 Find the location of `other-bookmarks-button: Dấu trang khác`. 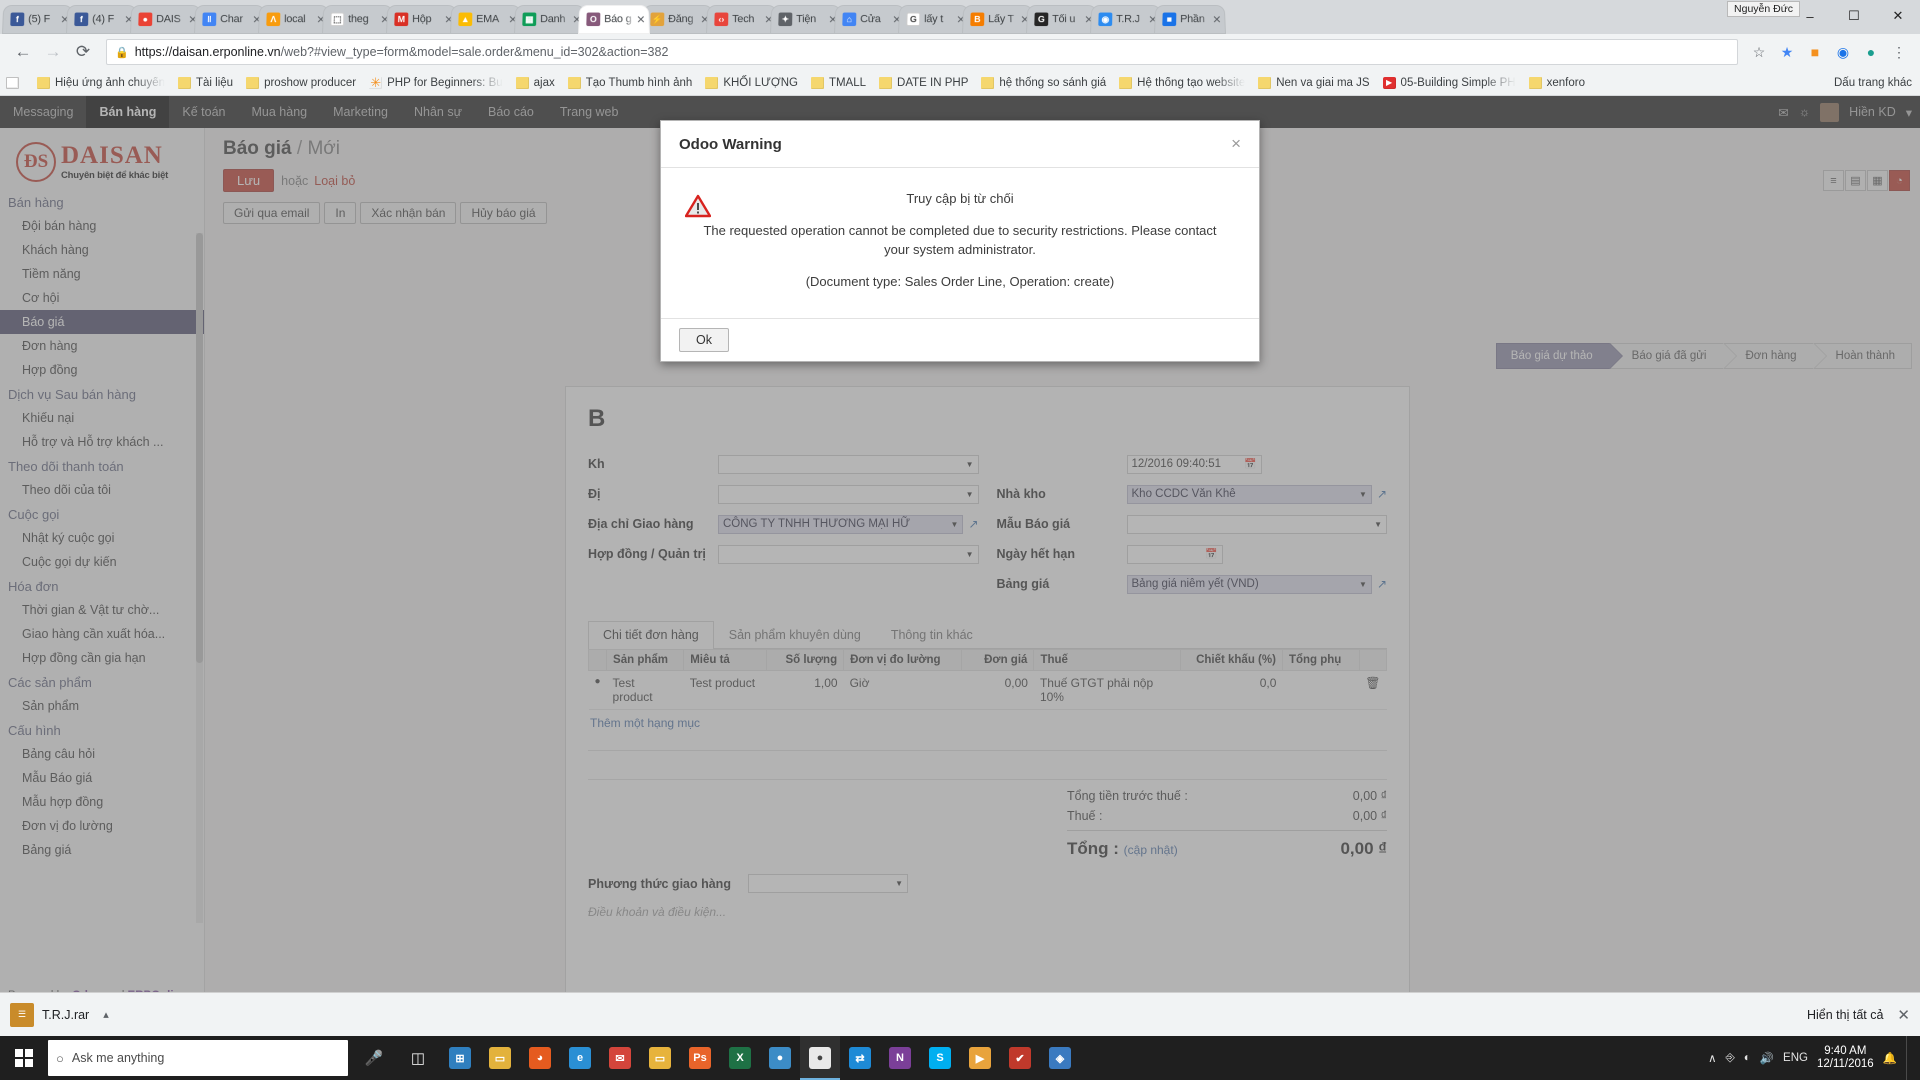

other-bookmarks-button: Dấu trang khác is located at coordinates (1873, 83).